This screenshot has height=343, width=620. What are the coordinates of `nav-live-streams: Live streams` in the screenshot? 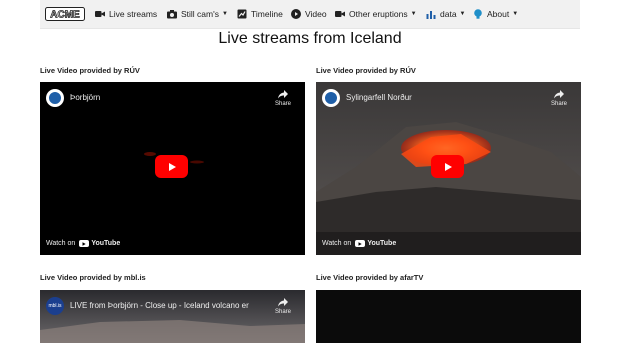 It's located at (126, 14).